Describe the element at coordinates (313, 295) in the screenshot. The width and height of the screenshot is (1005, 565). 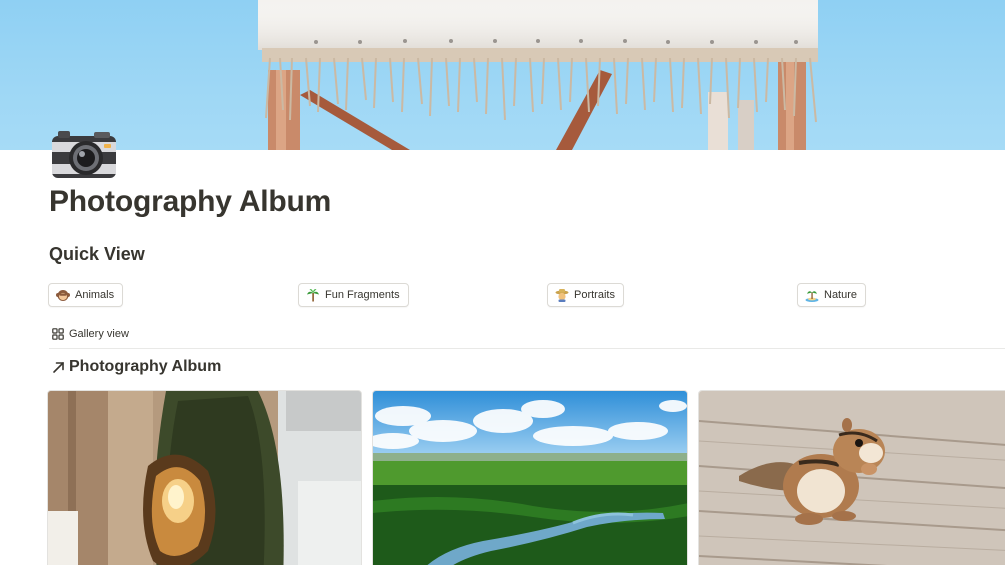
I see `palm-tree-icon` at that location.